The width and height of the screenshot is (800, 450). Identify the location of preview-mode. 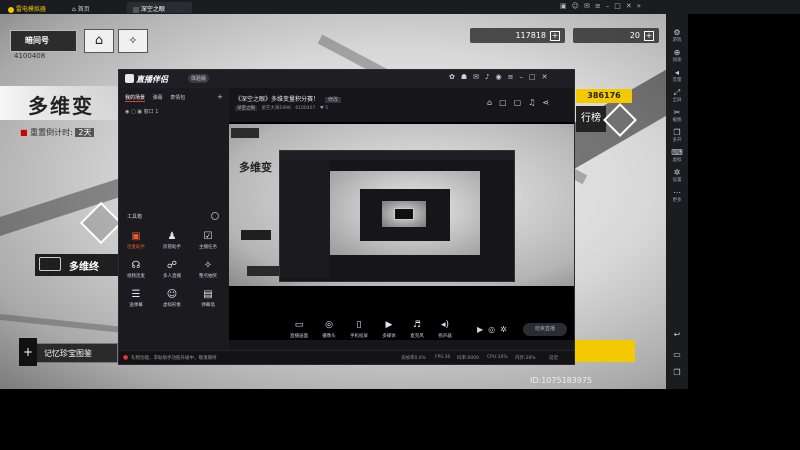
(256, 235).